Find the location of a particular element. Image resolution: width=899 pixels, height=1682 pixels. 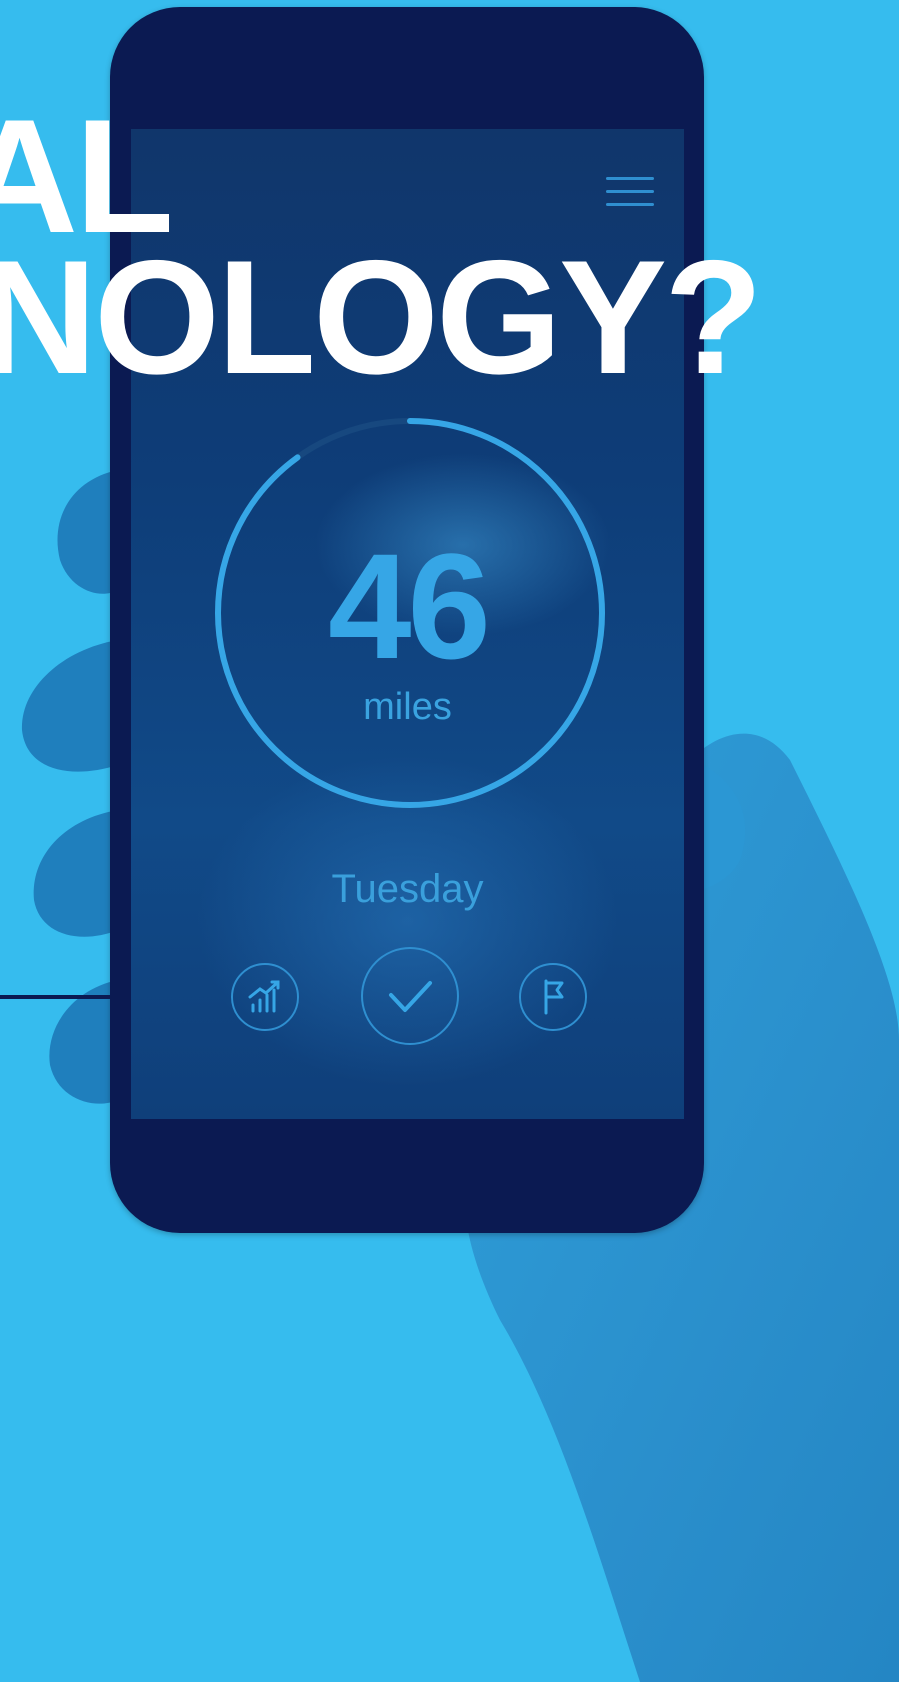

distance-unit: miles is located at coordinates (407, 707).